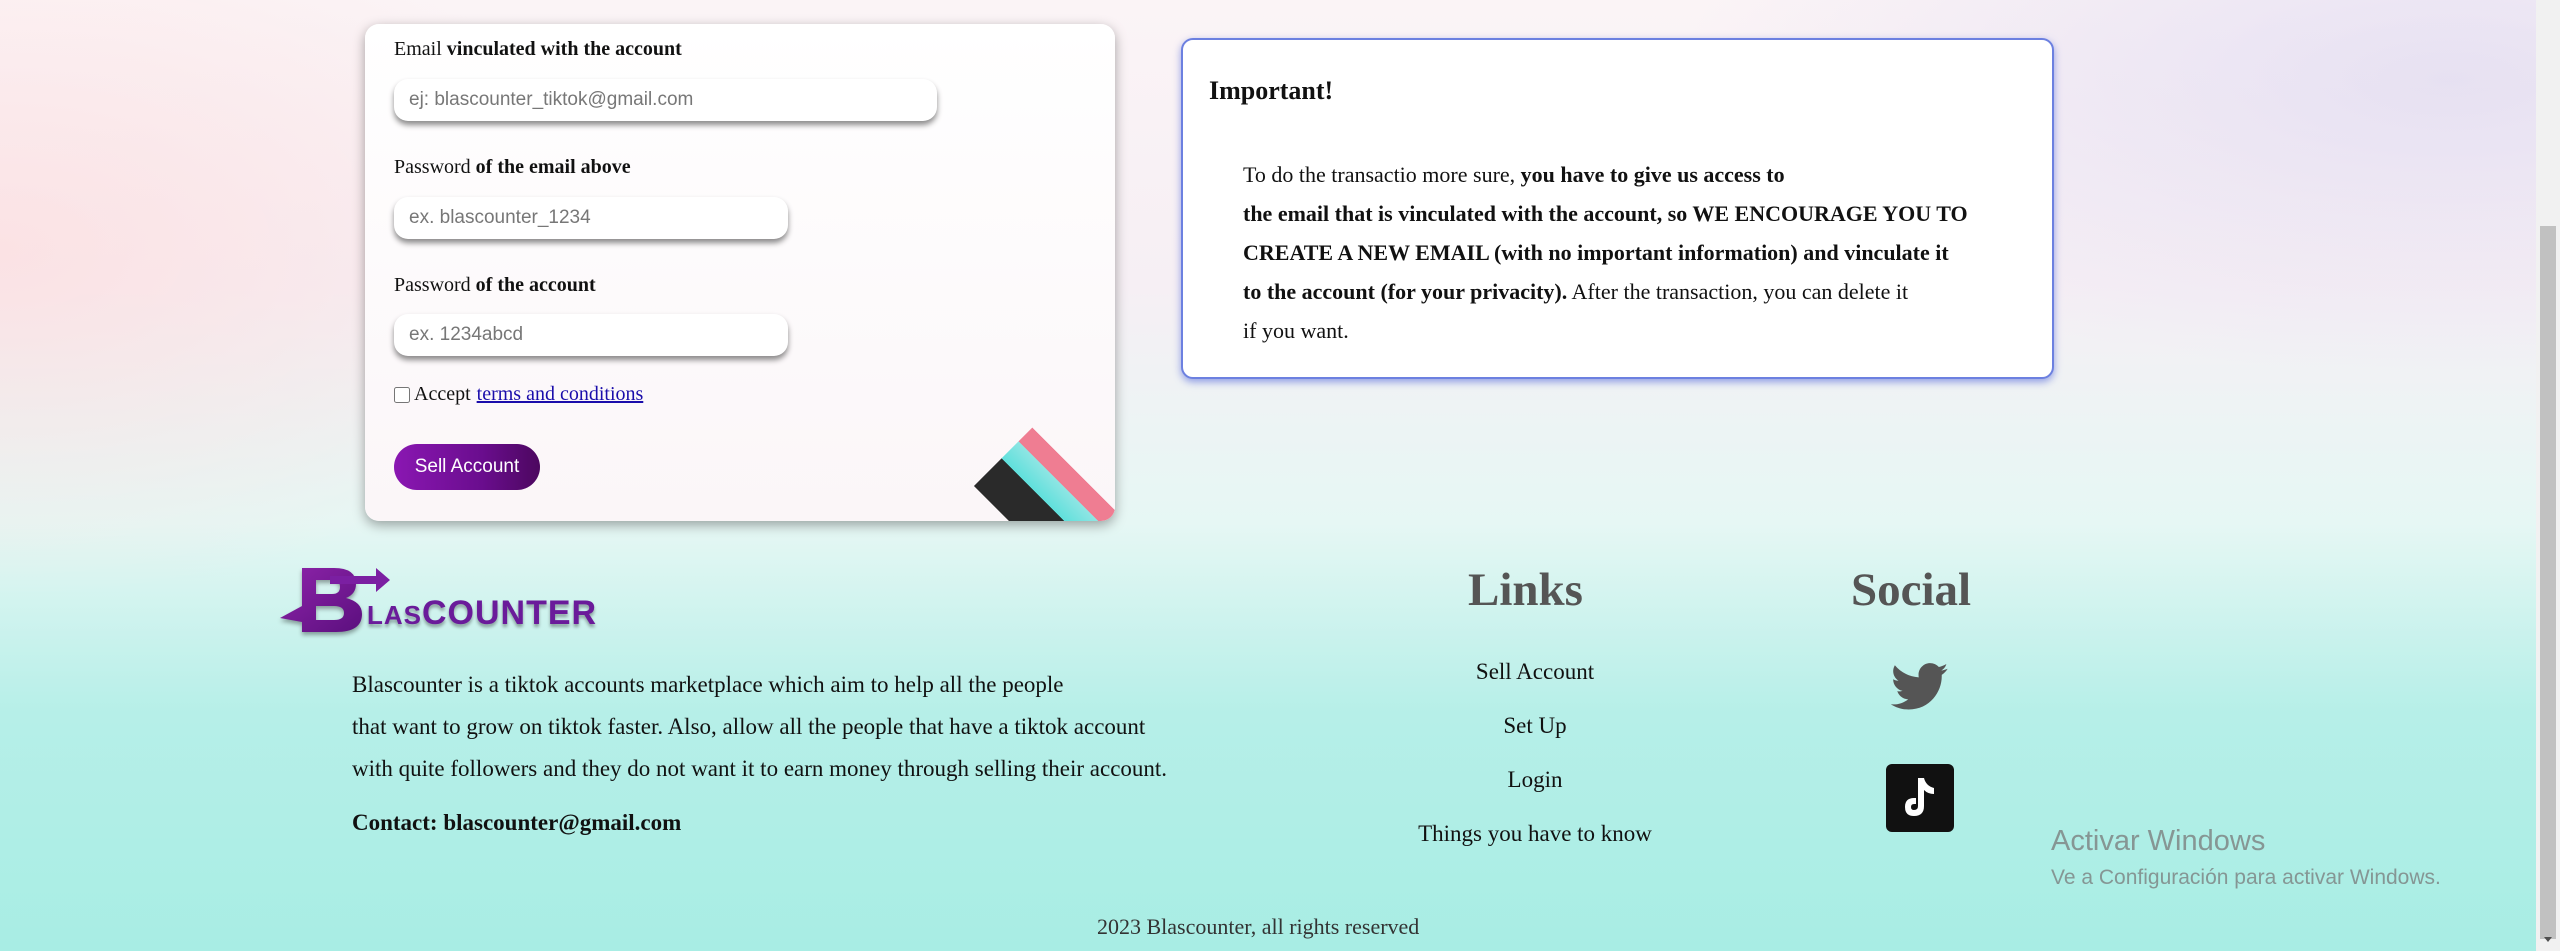  What do you see at coordinates (1535, 780) in the screenshot?
I see `footer-link-login: Login` at bounding box center [1535, 780].